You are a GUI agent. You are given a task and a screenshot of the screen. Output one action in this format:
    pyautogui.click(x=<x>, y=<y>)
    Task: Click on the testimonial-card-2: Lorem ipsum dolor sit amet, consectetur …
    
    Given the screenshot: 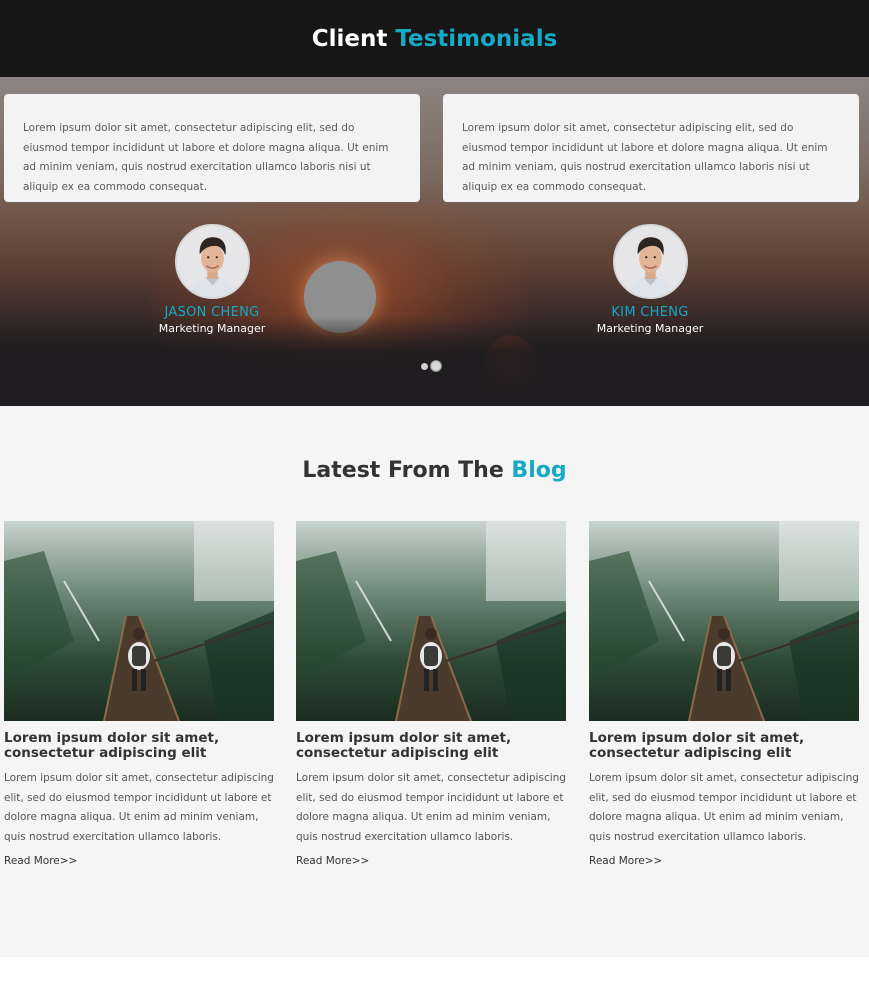 What is the action you would take?
    pyautogui.click(x=651, y=148)
    